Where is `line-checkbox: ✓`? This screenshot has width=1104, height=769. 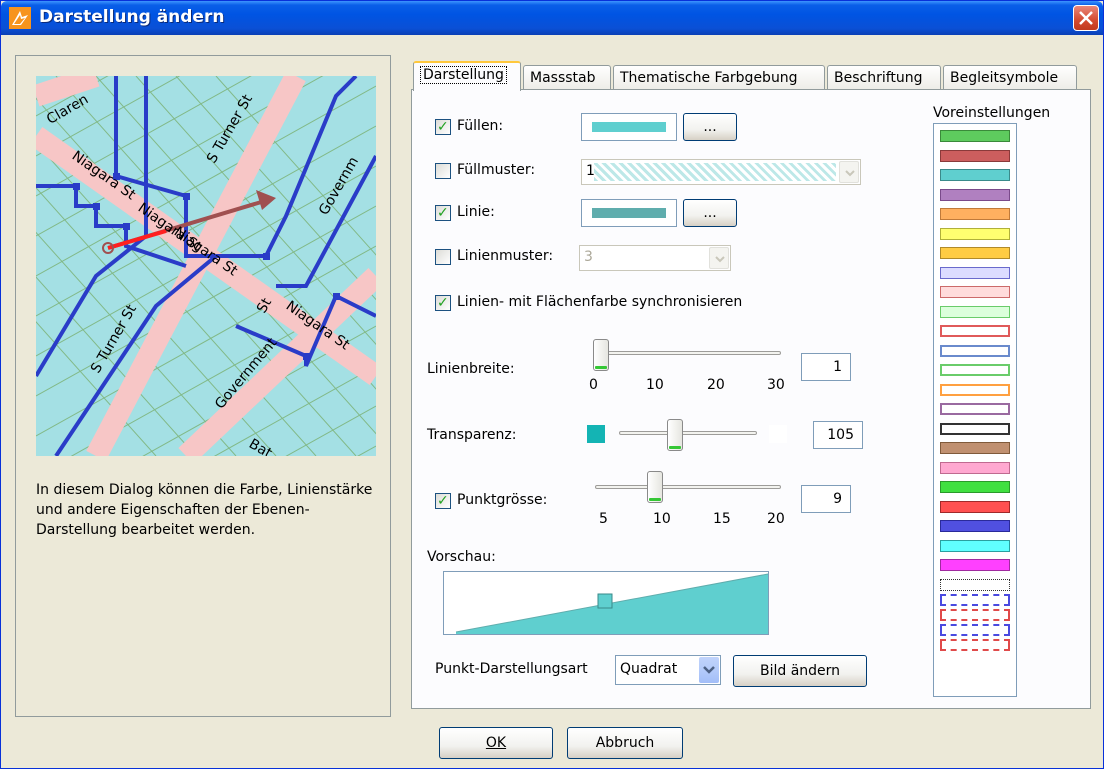
line-checkbox: ✓ is located at coordinates (443, 213).